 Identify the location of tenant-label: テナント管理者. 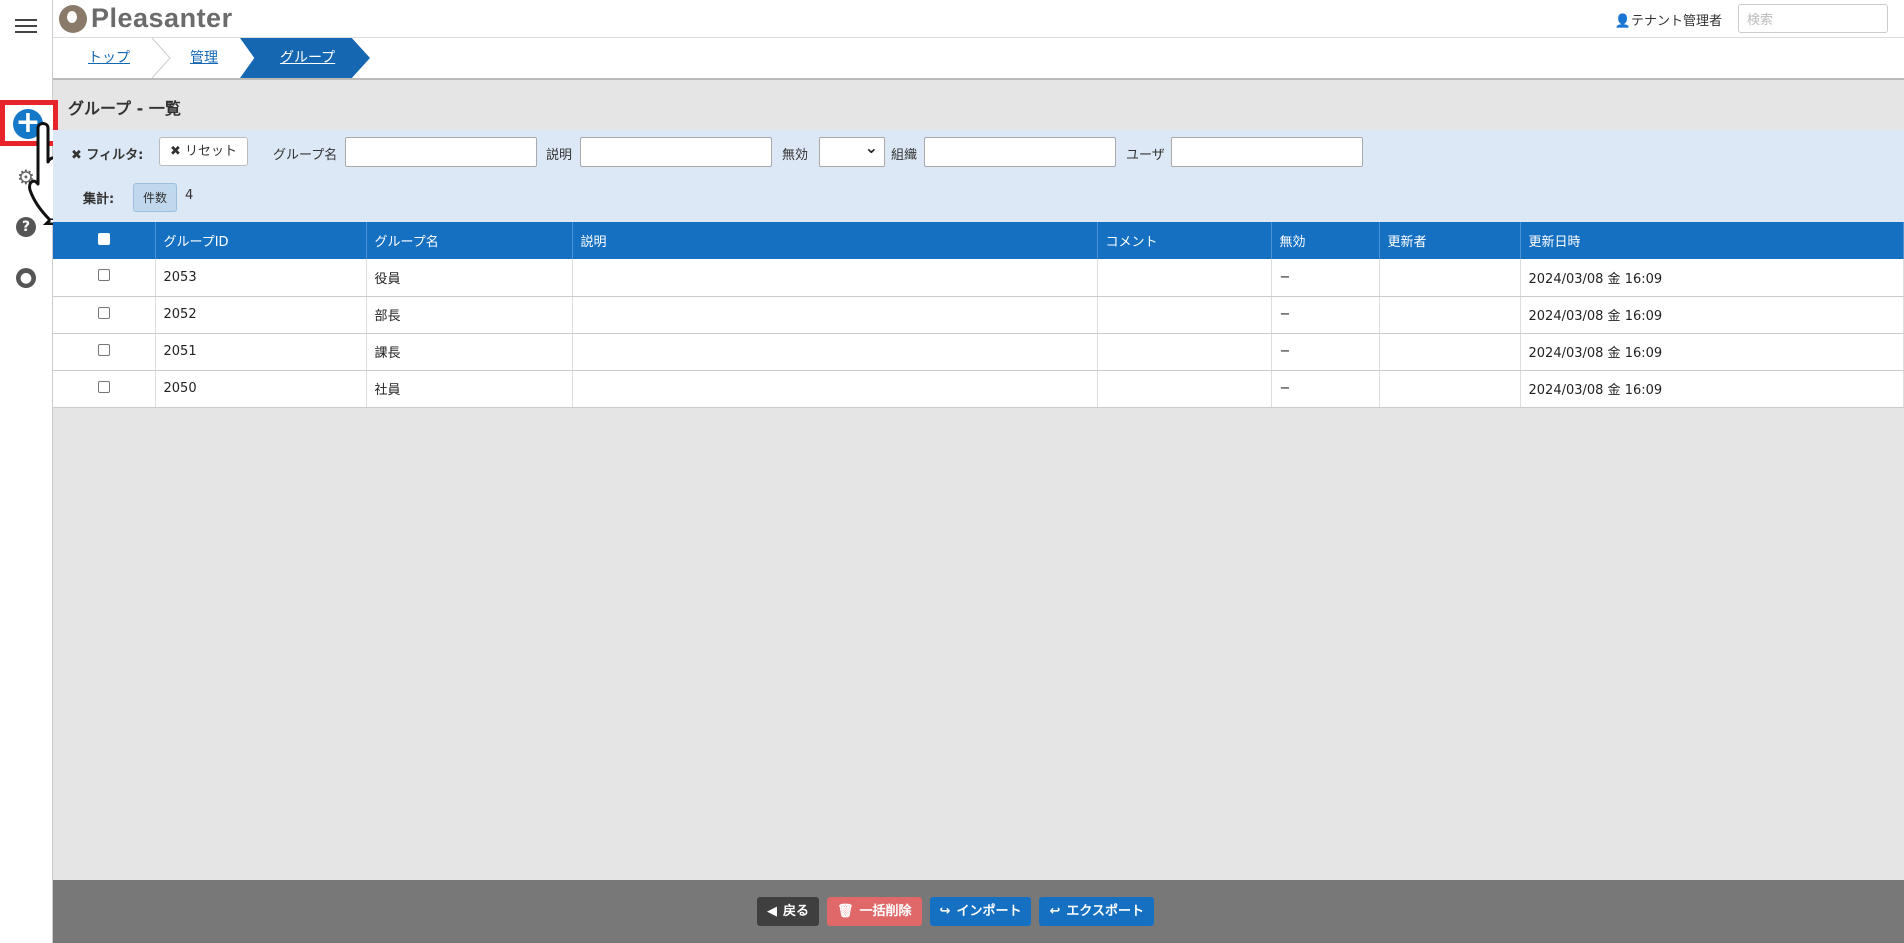
(1676, 21).